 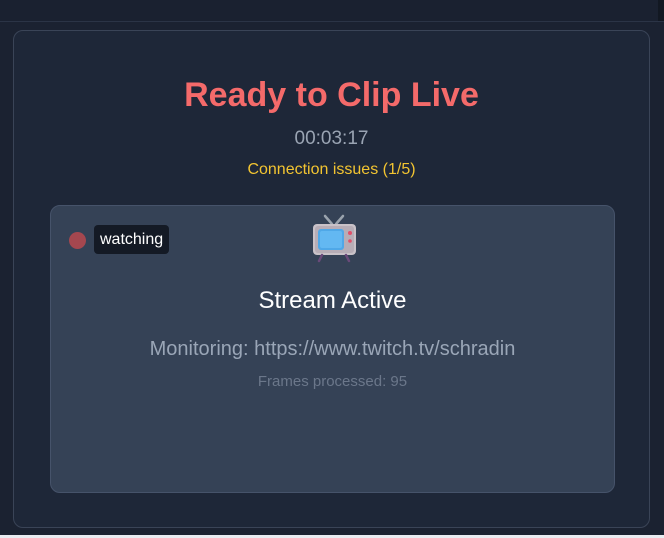 What do you see at coordinates (332, 381) in the screenshot?
I see `frames-processed-text: Frames processed: 95` at bounding box center [332, 381].